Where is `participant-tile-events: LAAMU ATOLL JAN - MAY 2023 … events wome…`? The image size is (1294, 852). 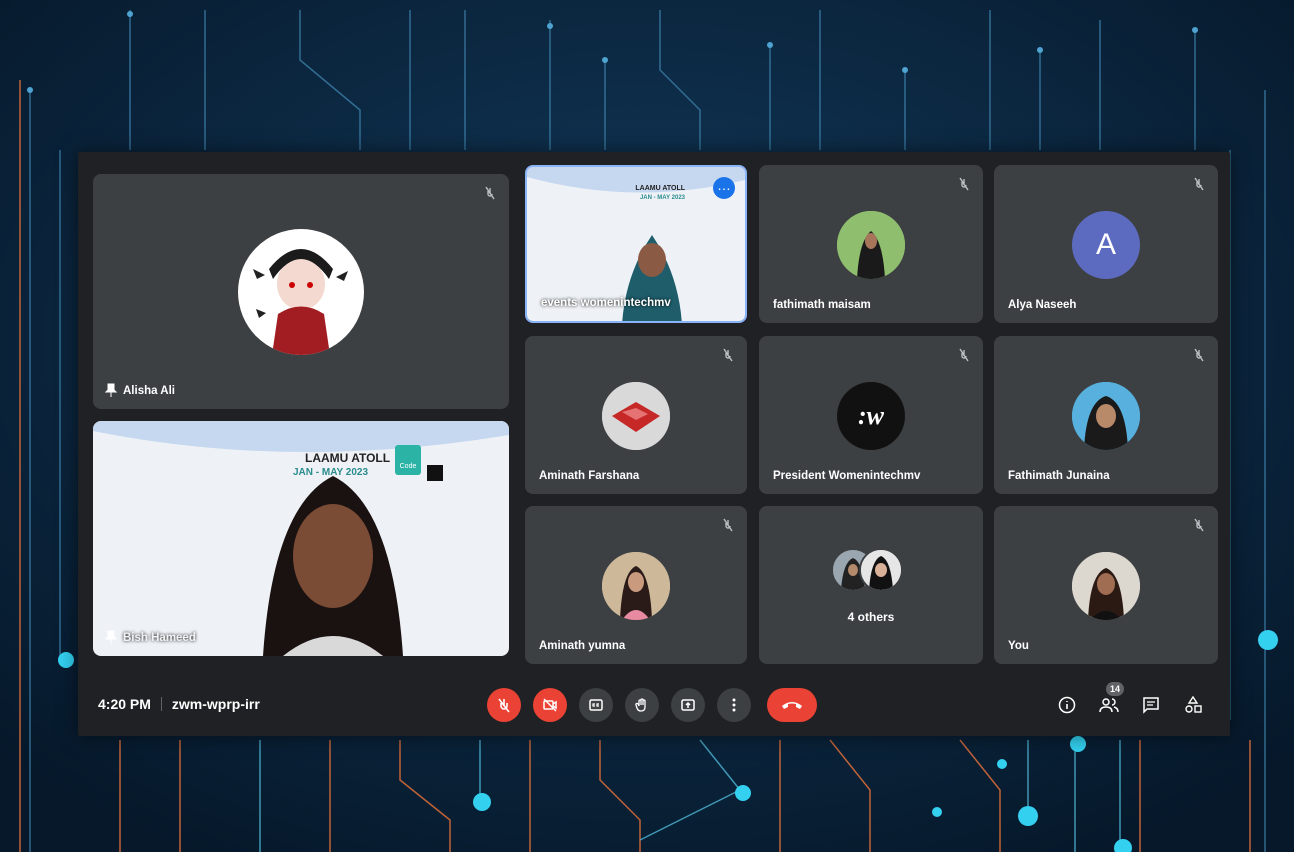
participant-tile-events: LAAMU ATOLL JAN - MAY 2023 … events wome… is located at coordinates (636, 244).